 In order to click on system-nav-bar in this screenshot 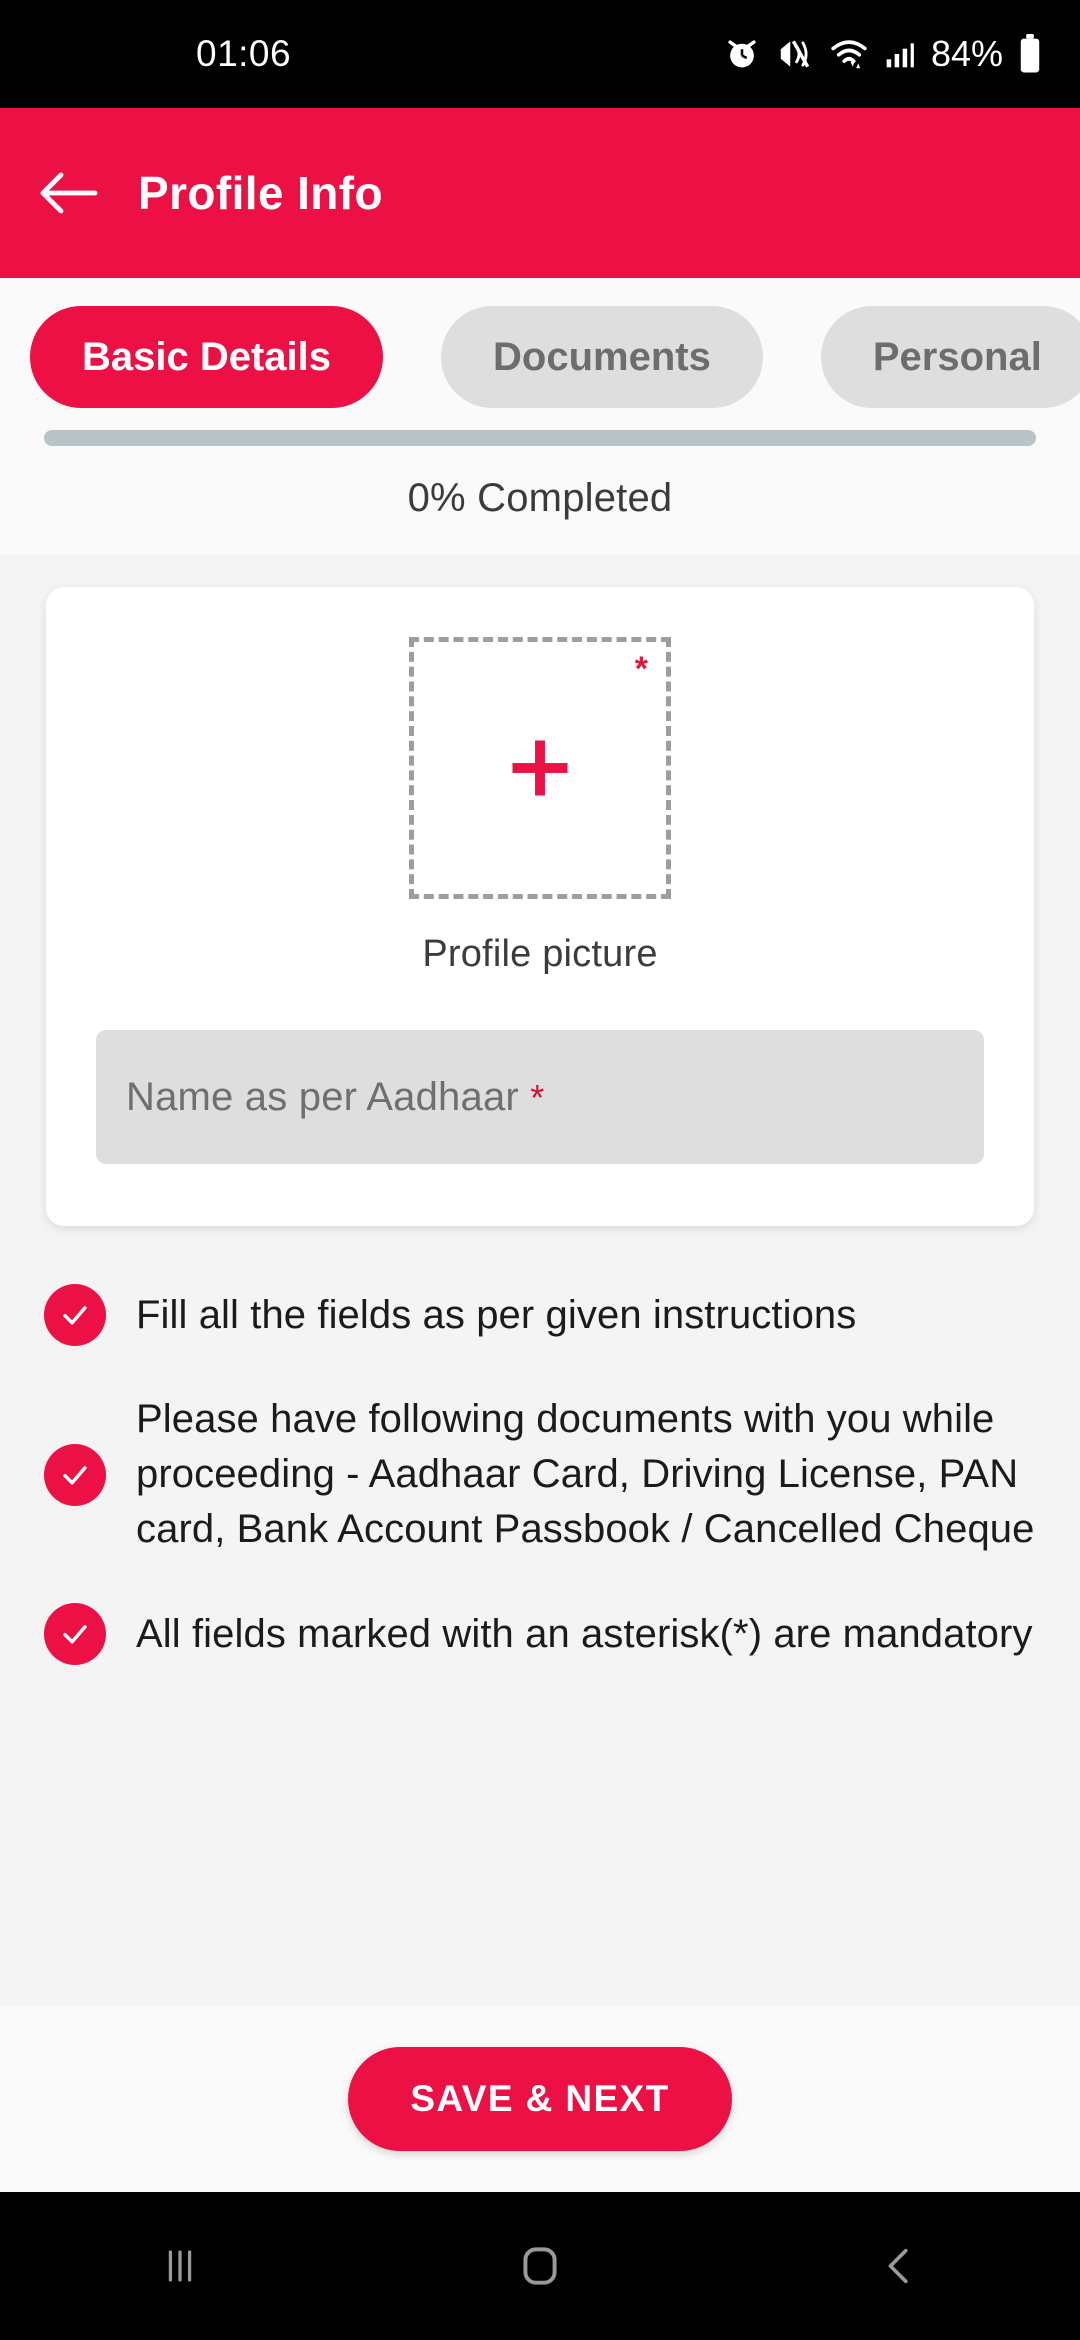, I will do `click(540, 2266)`.